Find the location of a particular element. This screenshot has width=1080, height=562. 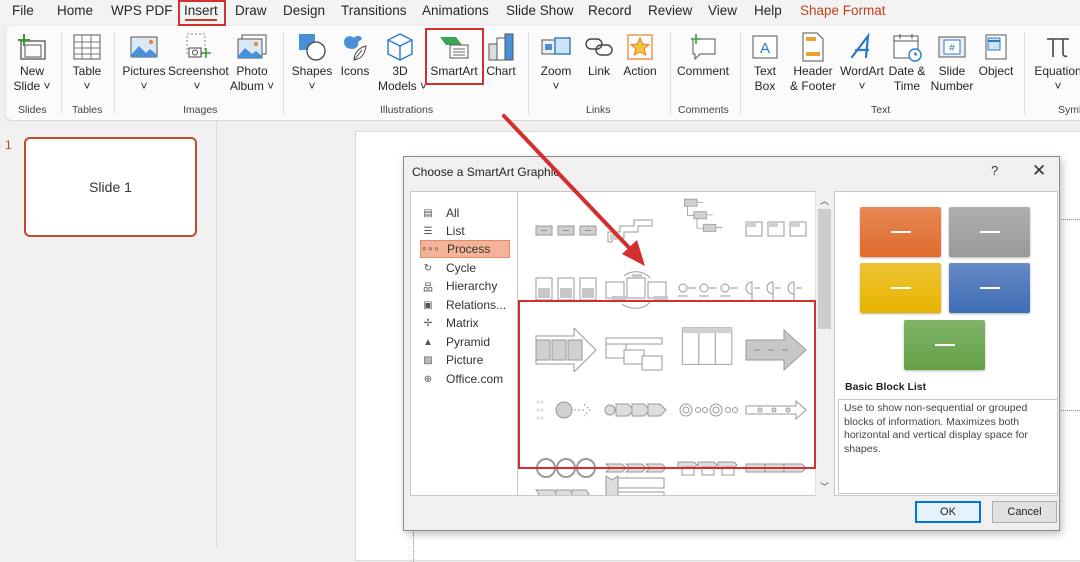

photo-album-button: Photo Album ˅ is located at coordinates (252, 62).